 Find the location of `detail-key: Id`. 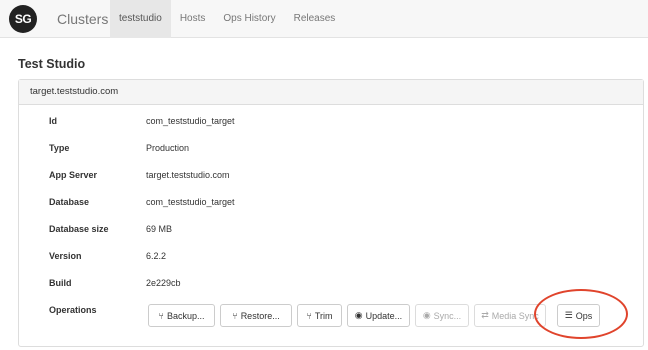

detail-key: Id is located at coordinates (53, 121).